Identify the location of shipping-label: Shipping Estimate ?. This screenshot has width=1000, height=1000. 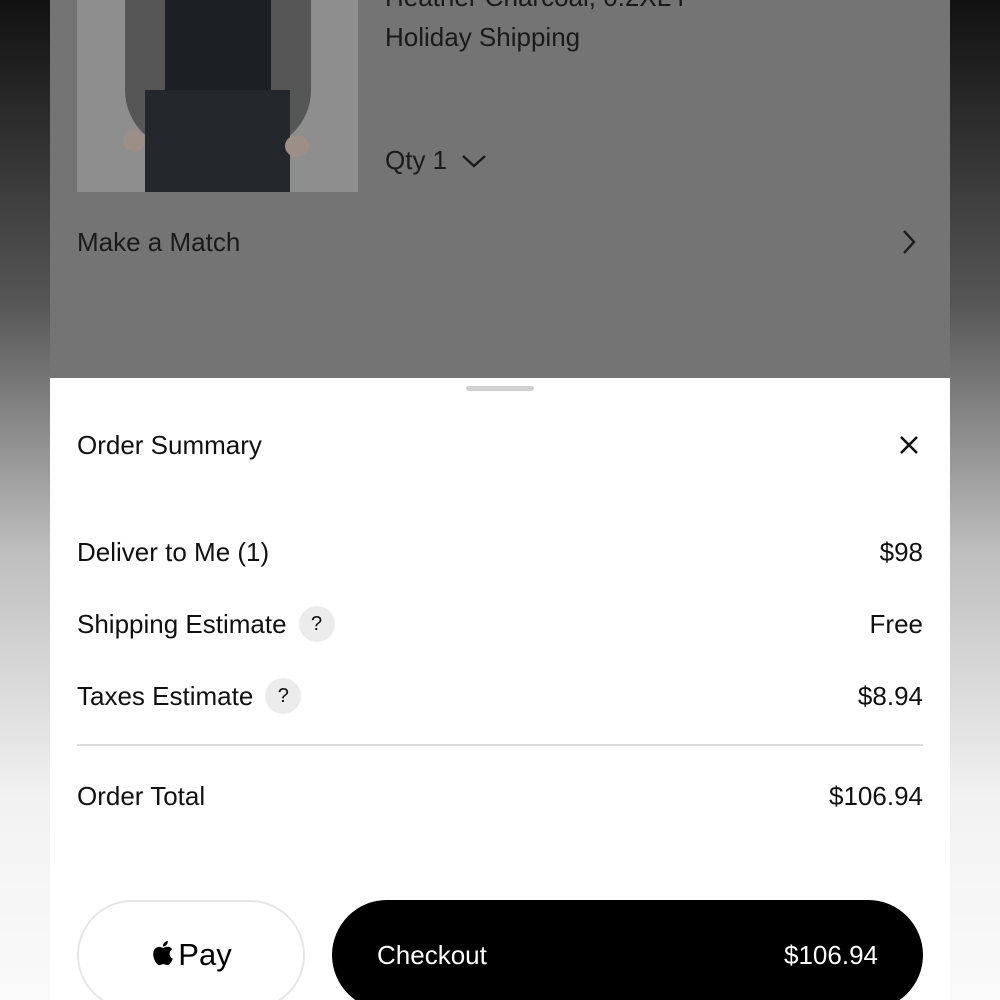
(206, 624).